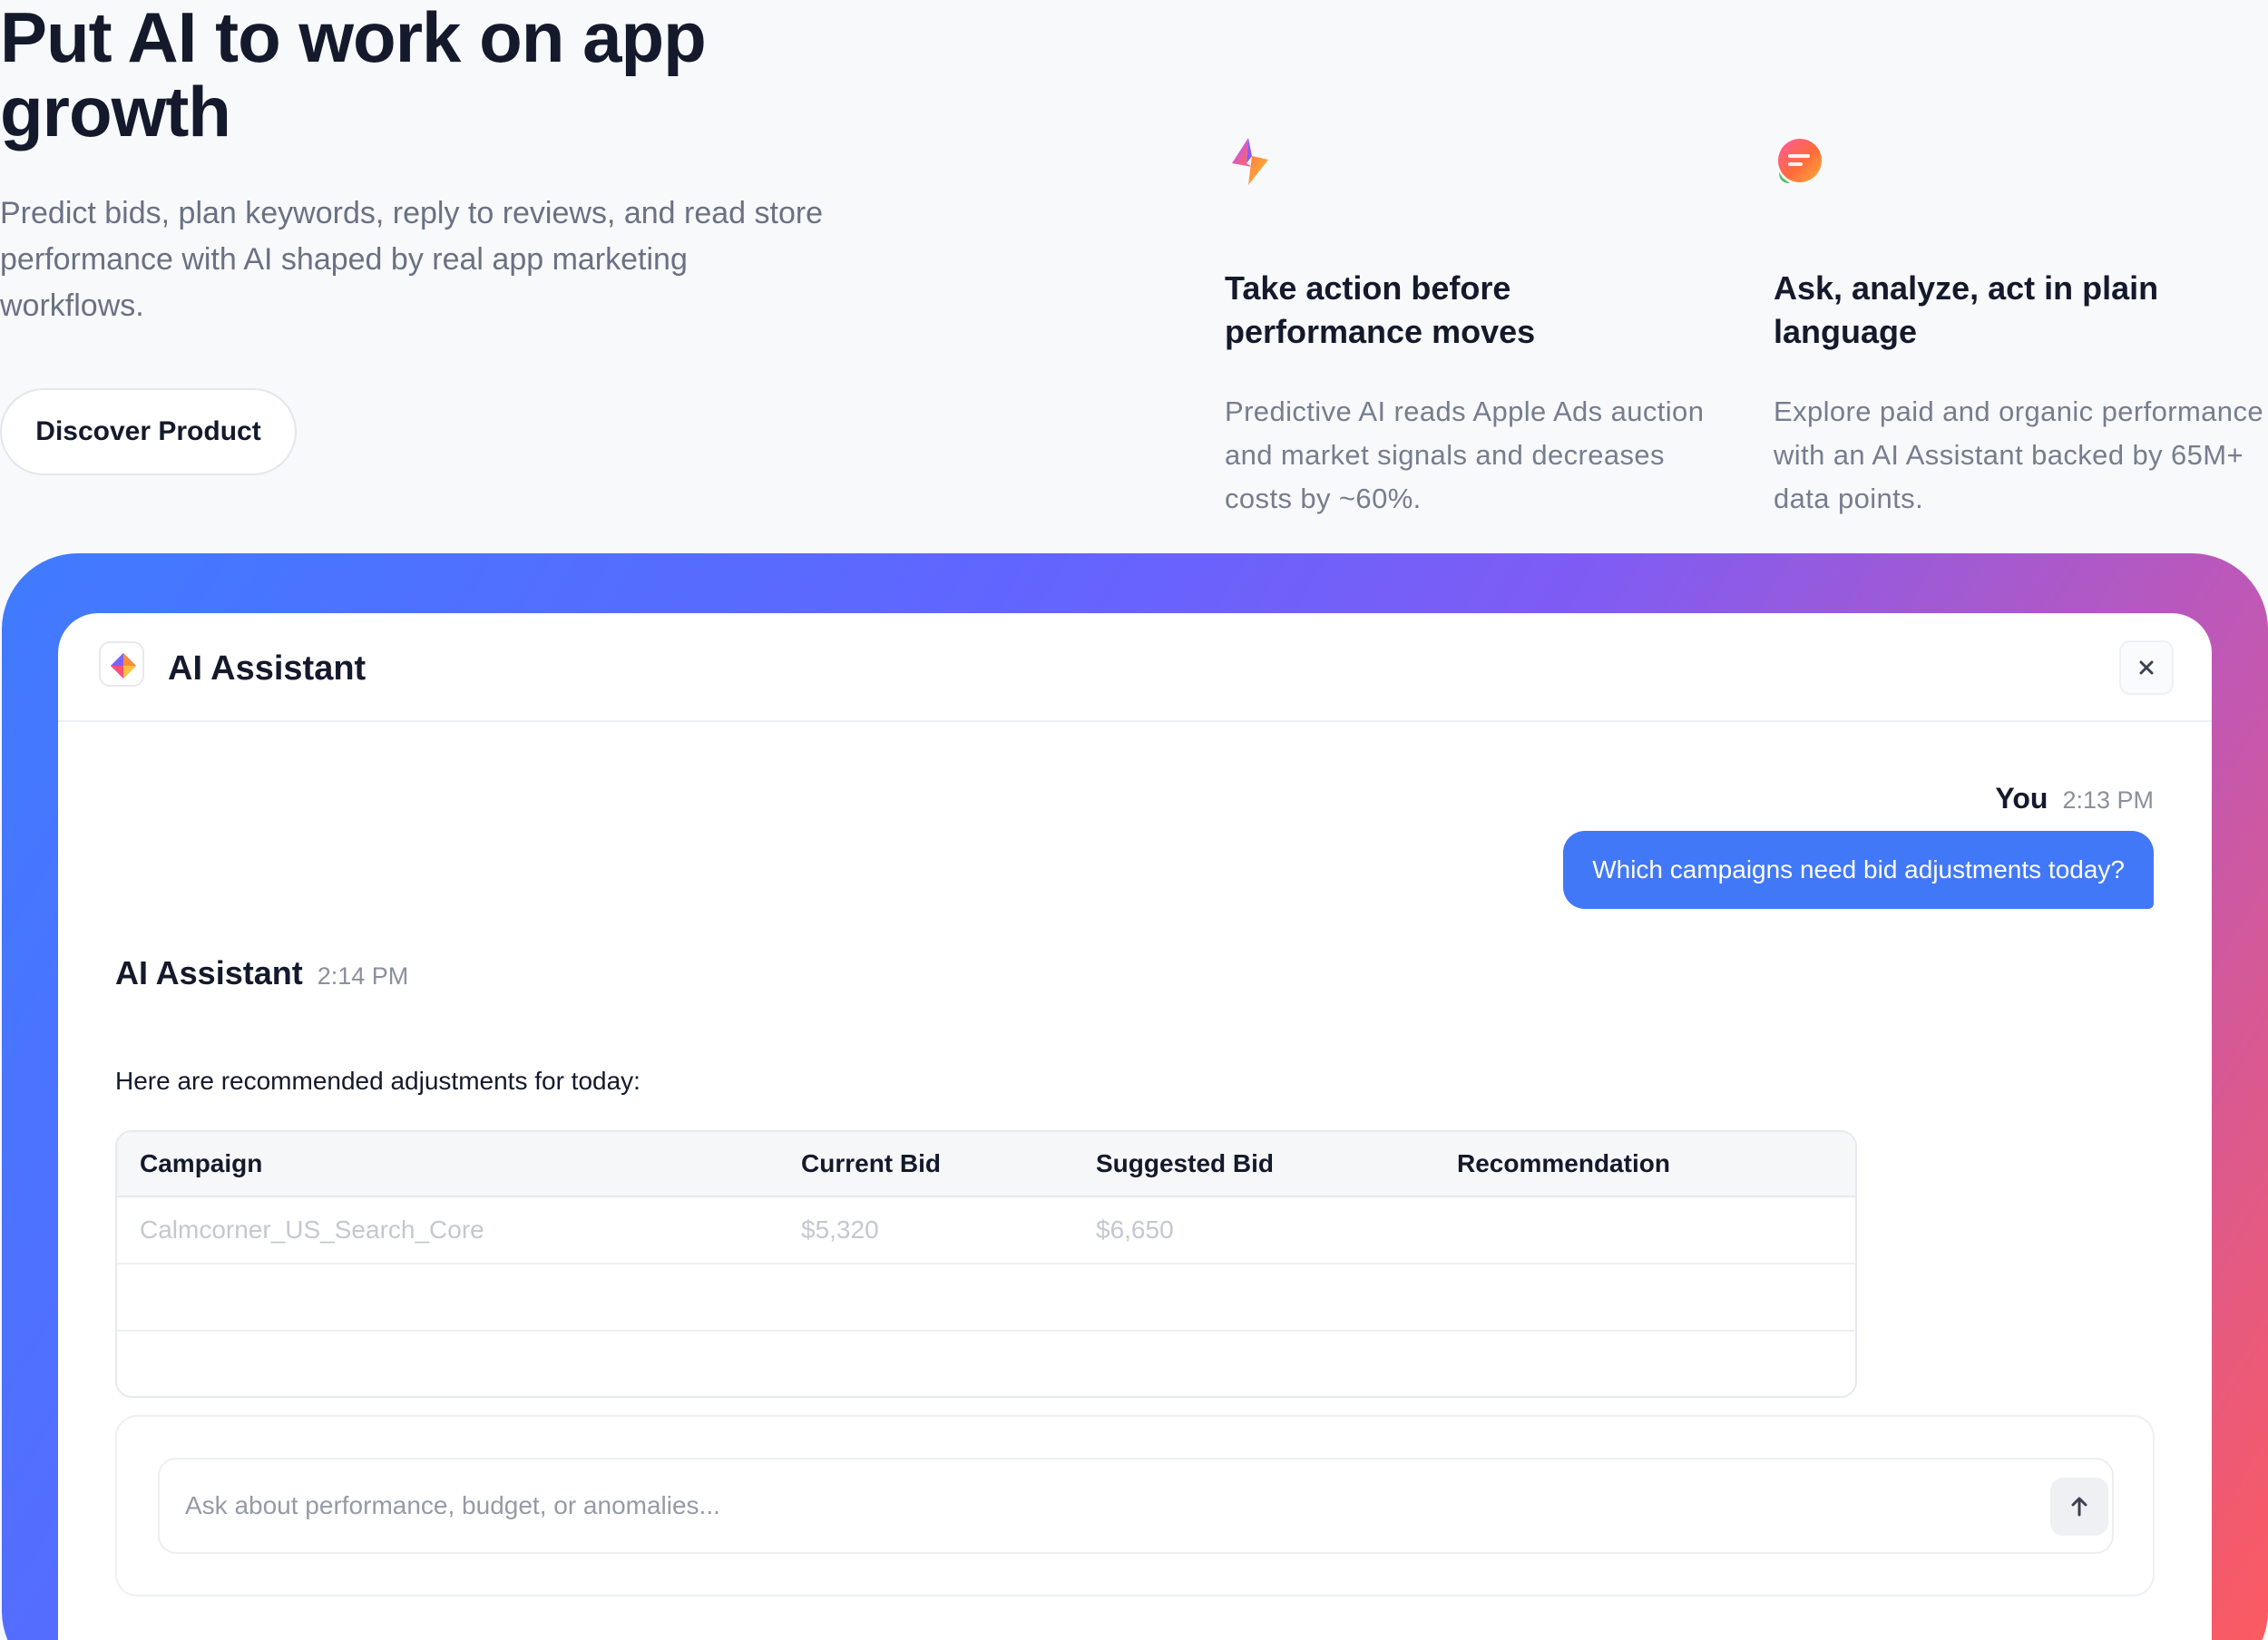 The image size is (2268, 1640). I want to click on chat-bubble-icon, so click(1800, 161).